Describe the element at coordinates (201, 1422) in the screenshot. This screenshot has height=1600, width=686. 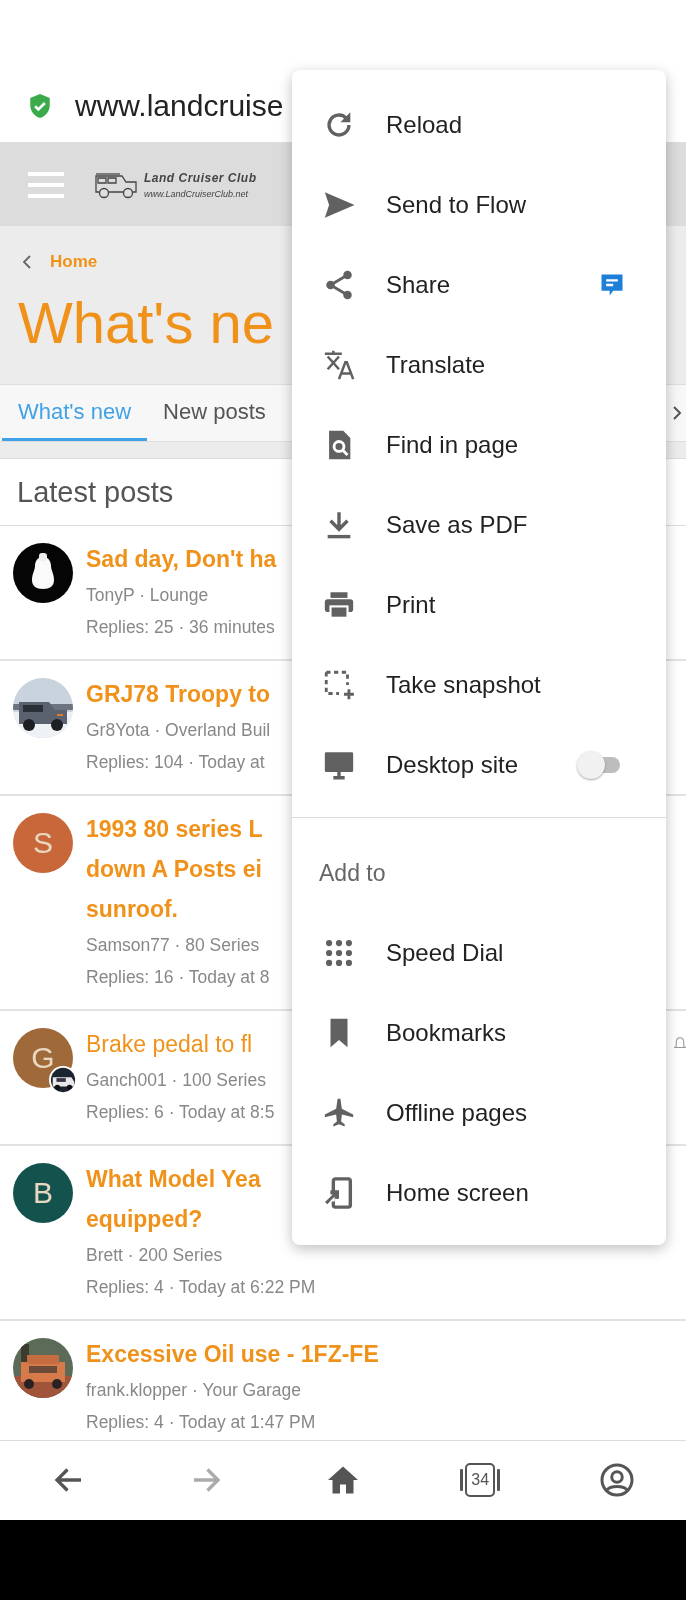
I see `post-stats: Replies: 4 · Today at 1:47 PM` at that location.